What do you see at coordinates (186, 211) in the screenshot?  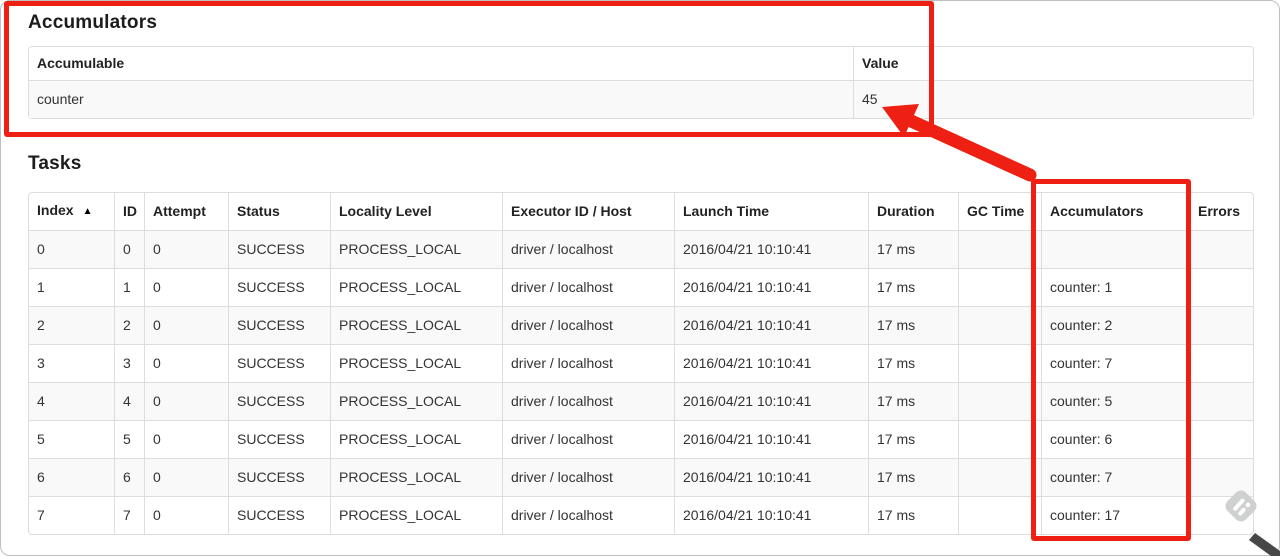 I see `col-header-attempt: Attempt` at bounding box center [186, 211].